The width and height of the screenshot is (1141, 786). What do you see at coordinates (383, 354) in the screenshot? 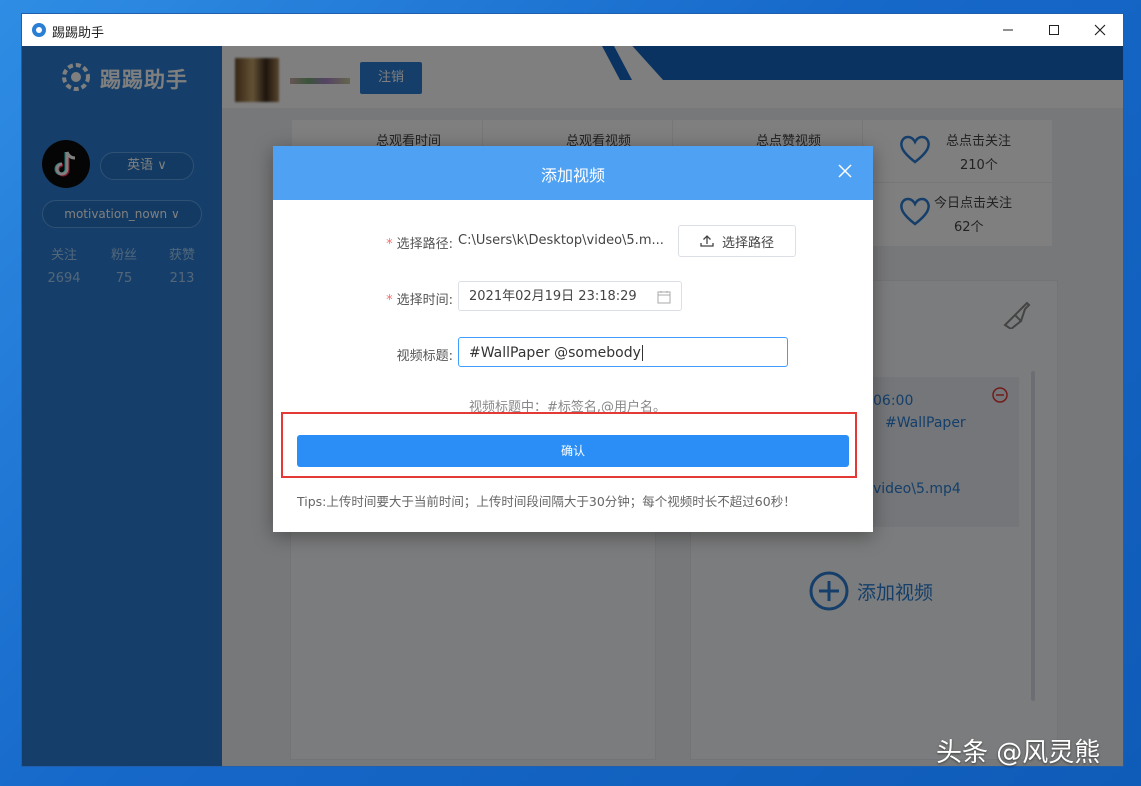
I see `video-title-label: 视频标题:` at bounding box center [383, 354].